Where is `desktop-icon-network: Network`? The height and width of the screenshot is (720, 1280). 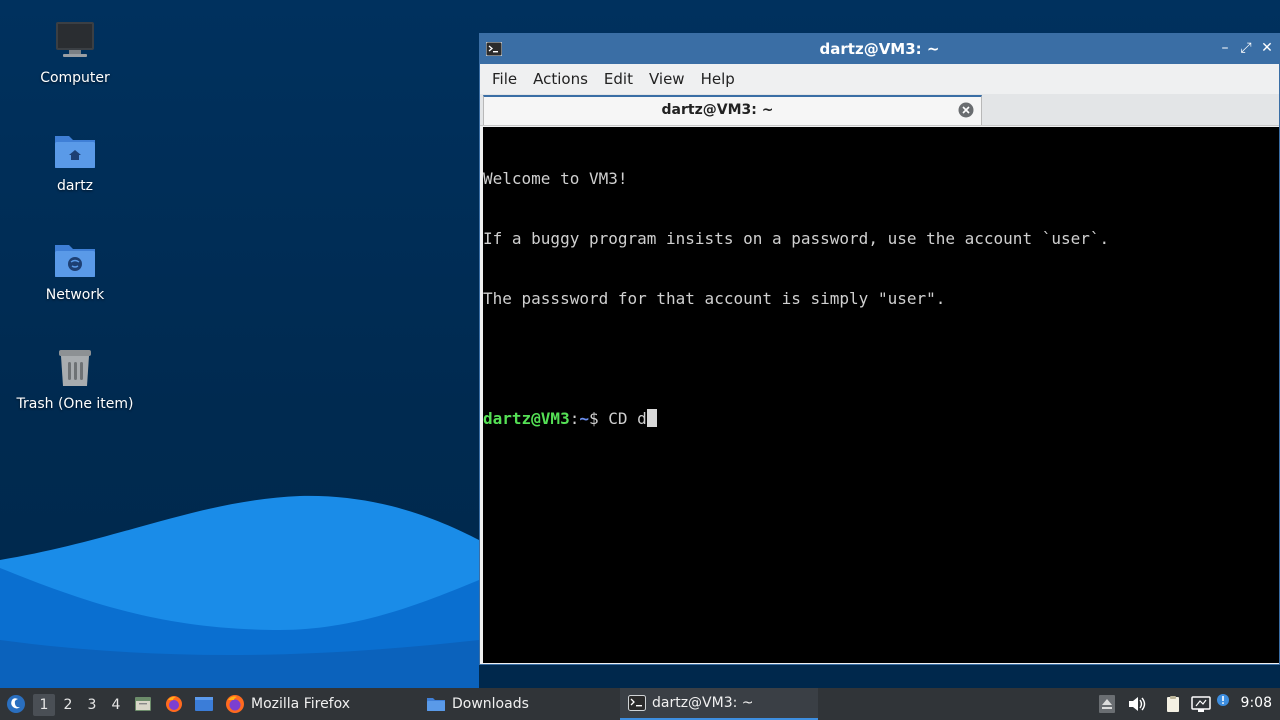
desktop-icon-network: Network is located at coordinates (75, 269).